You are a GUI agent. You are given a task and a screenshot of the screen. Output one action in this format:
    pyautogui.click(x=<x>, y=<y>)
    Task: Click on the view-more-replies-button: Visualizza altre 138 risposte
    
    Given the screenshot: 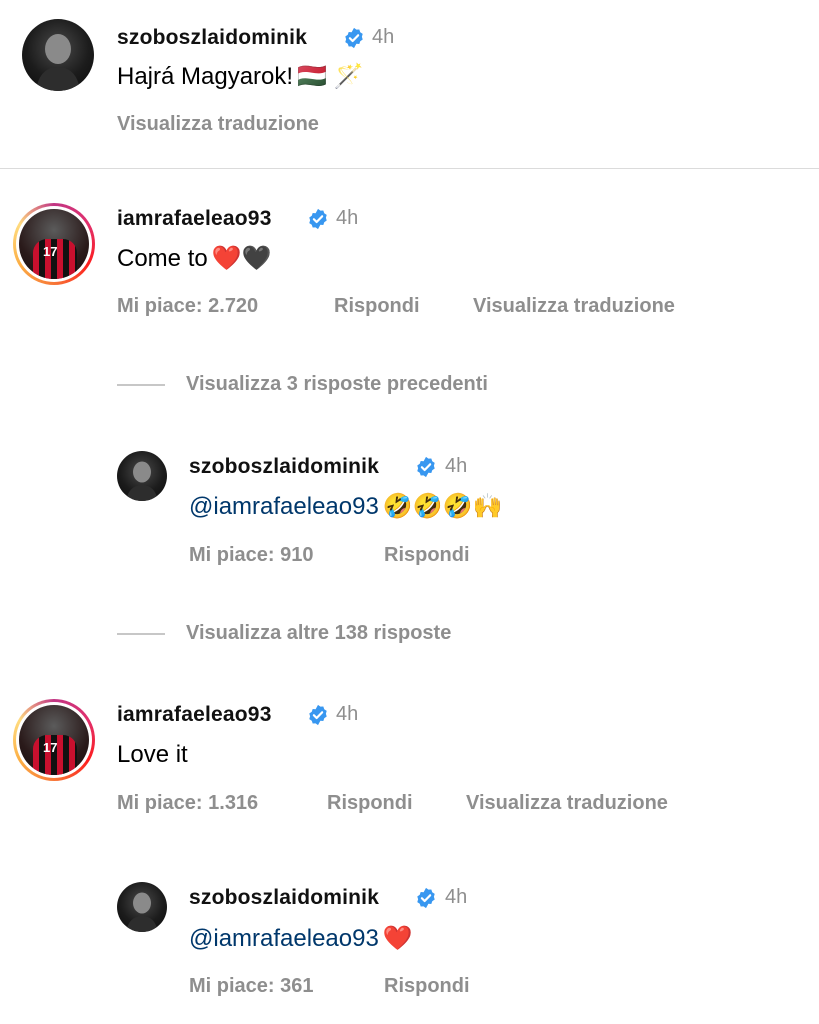 What is the action you would take?
    pyautogui.click(x=318, y=633)
    